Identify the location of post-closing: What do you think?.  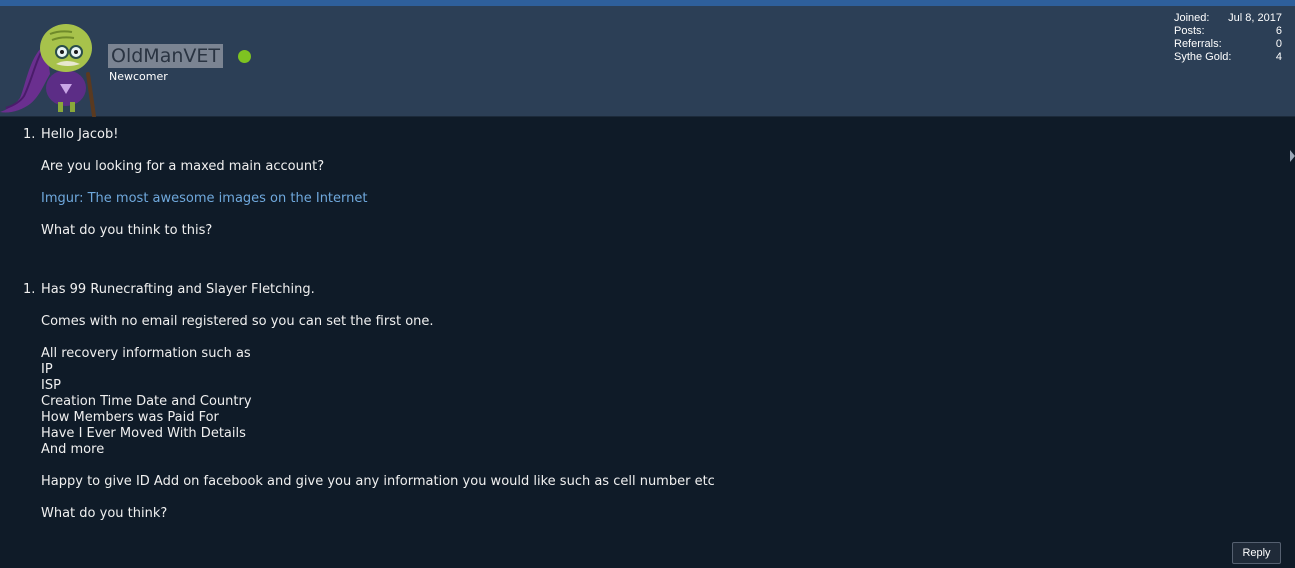
(104, 513).